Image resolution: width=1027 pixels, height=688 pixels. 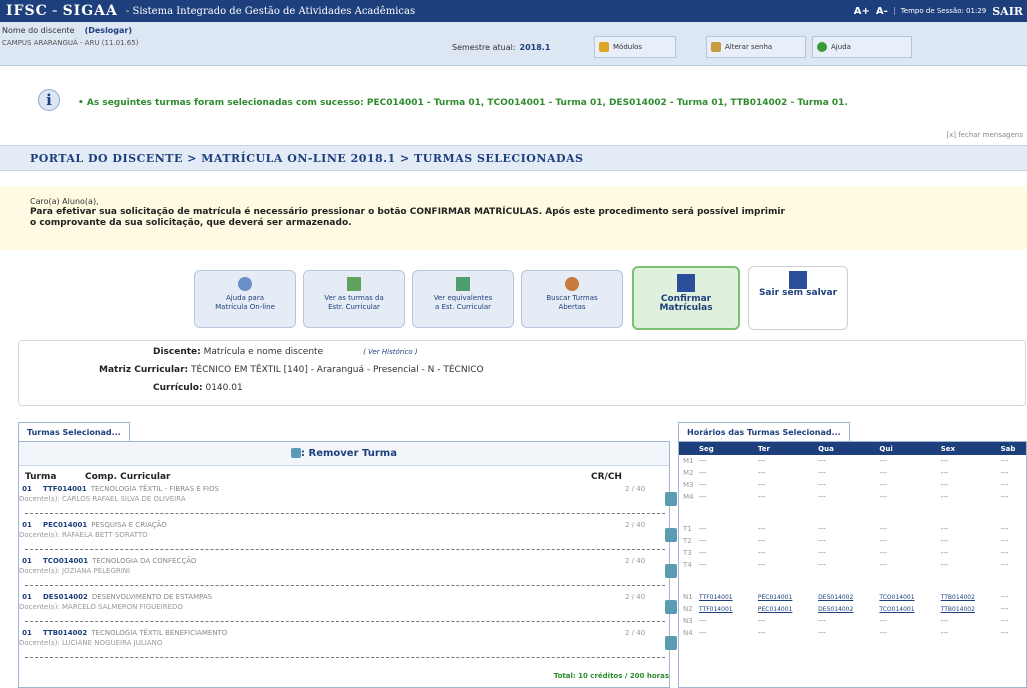 What do you see at coordinates (463, 307) in the screenshot?
I see `equivalents-line-2: a Est. Curricular` at bounding box center [463, 307].